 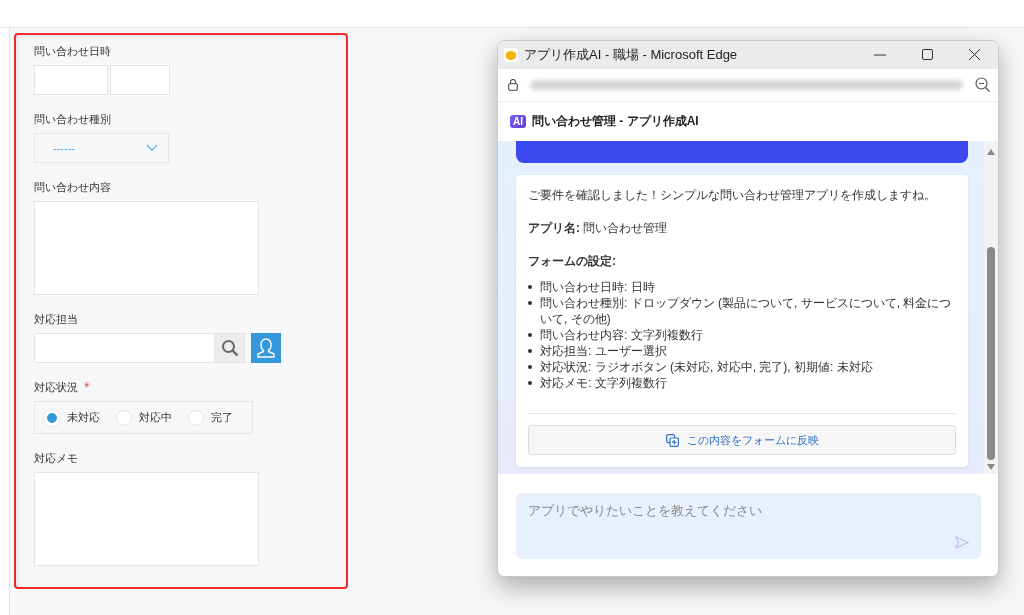 I want to click on field-label: 問い合わせ種別, so click(x=72, y=119).